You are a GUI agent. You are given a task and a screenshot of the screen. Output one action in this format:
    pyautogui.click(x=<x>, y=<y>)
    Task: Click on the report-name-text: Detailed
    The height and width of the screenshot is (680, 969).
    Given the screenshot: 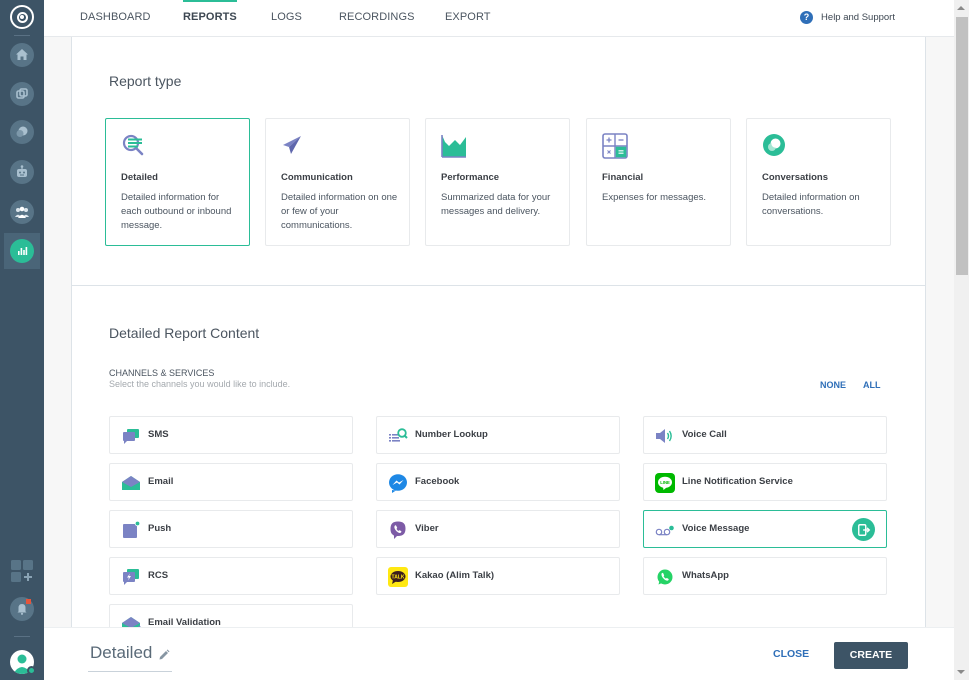 What is the action you would take?
    pyautogui.click(x=121, y=652)
    